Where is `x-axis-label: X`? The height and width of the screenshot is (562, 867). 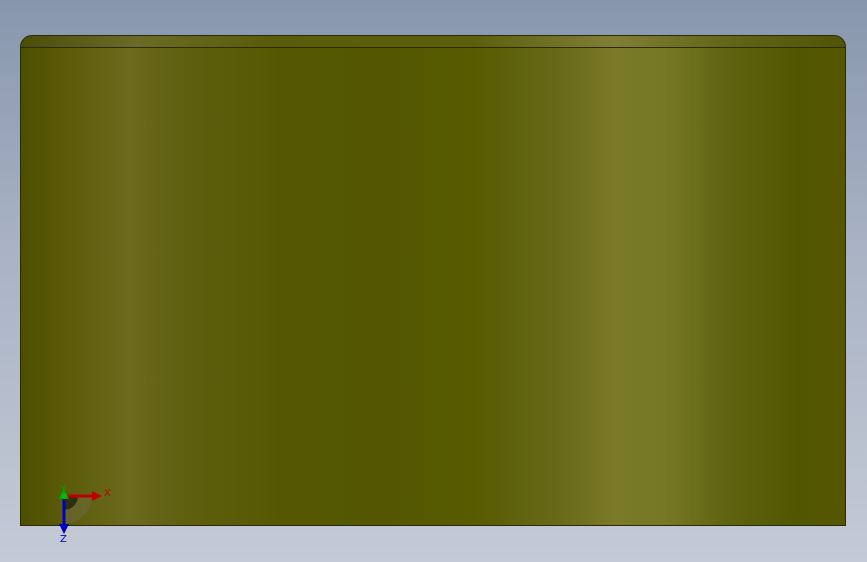 x-axis-label: X is located at coordinates (107, 493).